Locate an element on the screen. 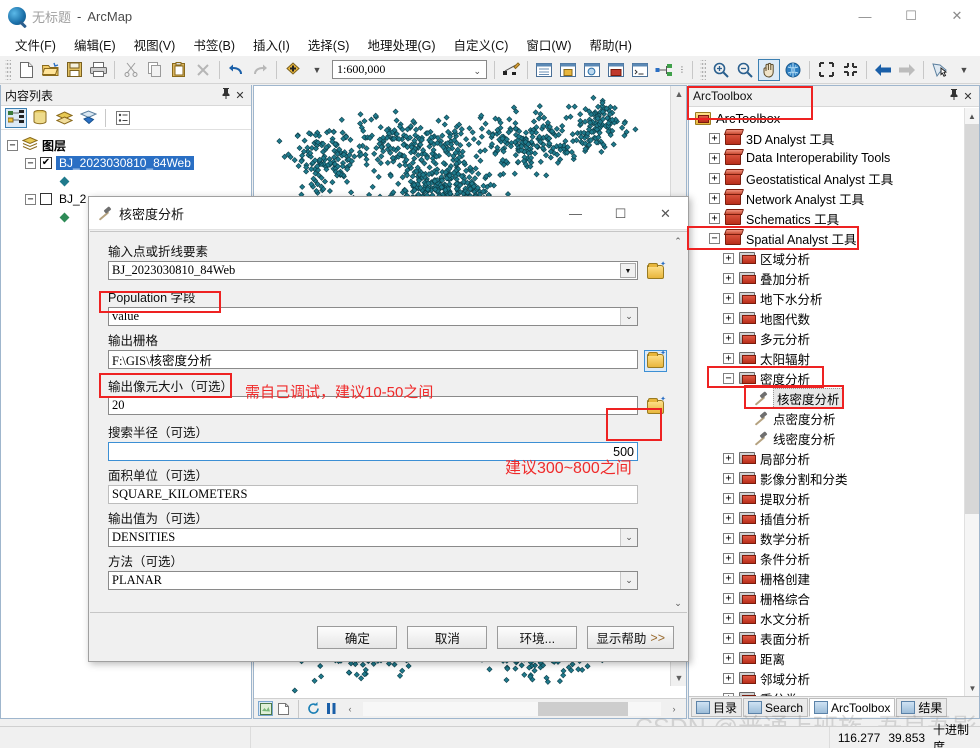  dialog-scroll-down-arrow-icon: ⌄ is located at coordinates (678, 603).